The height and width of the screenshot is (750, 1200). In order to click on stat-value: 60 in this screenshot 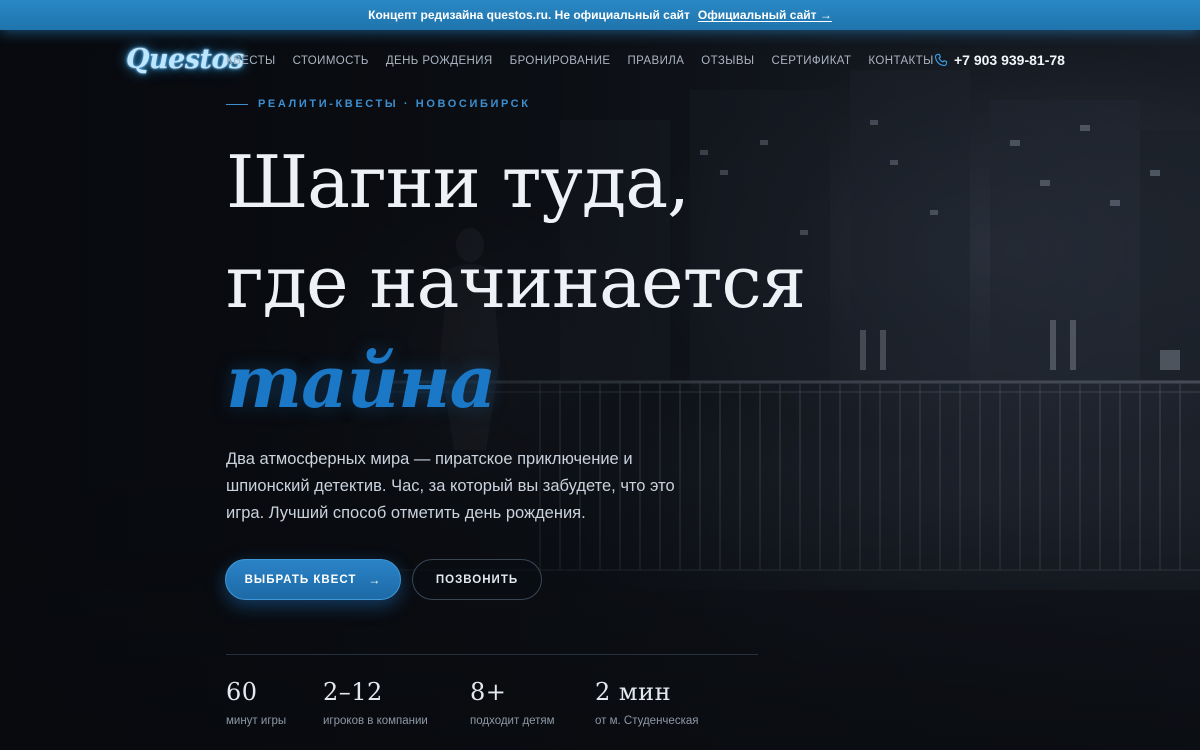, I will do `click(242, 692)`.